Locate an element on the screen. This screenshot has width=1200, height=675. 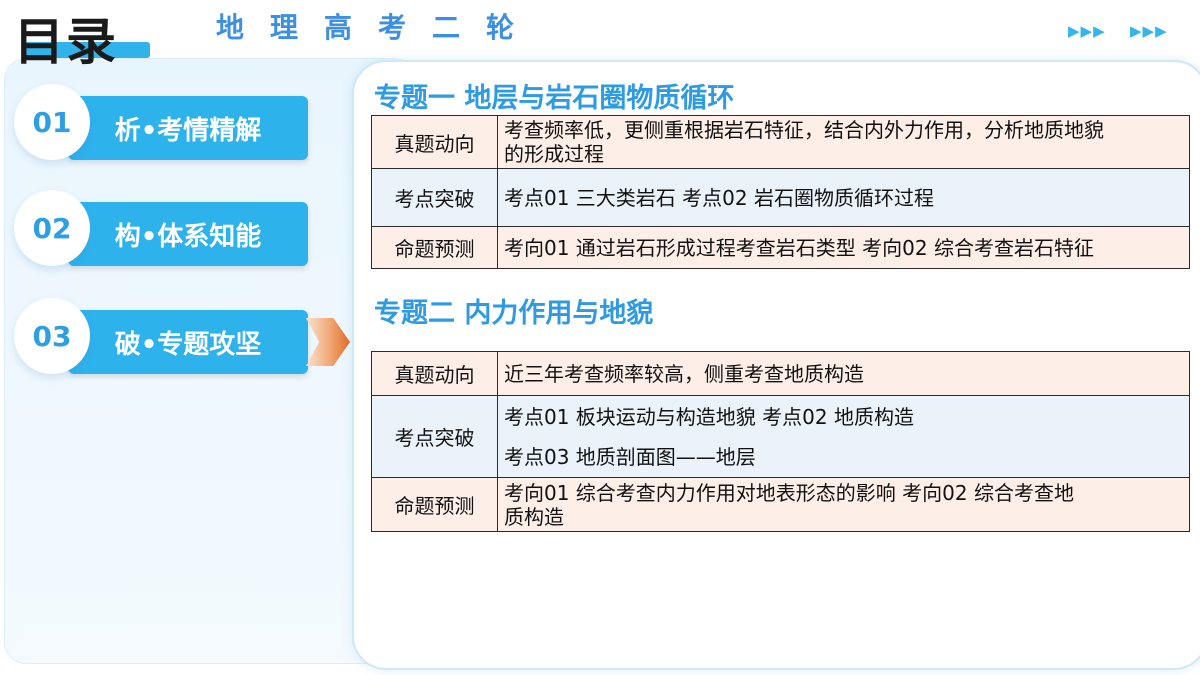
row-line: 考向01 通过岩石形成过程考查岩石类型 考向02 综合考查岩石特征 is located at coordinates (799, 247).